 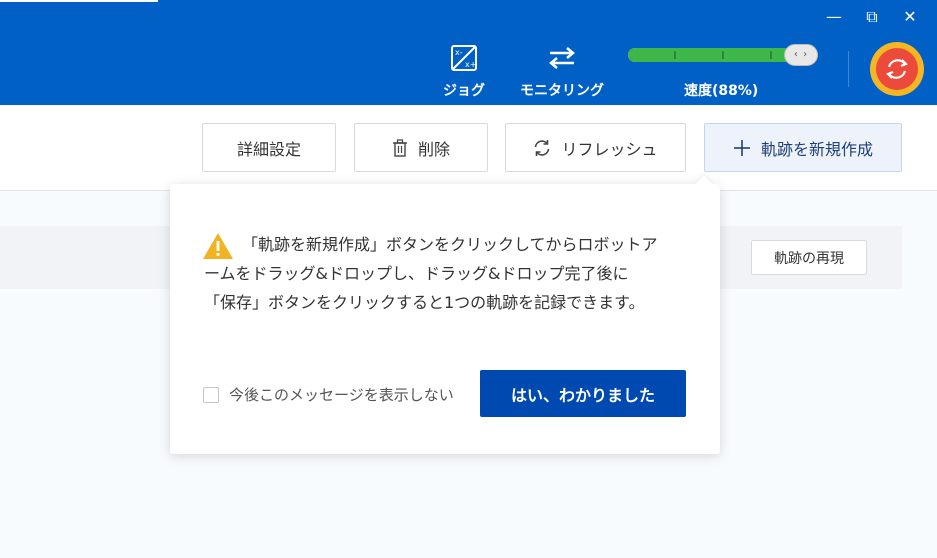 I want to click on speed-track: ‹ ›, so click(x=723, y=55).